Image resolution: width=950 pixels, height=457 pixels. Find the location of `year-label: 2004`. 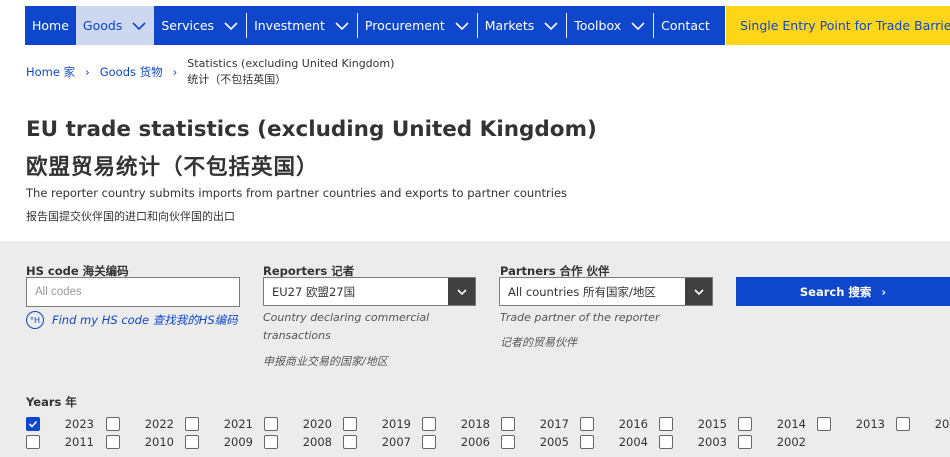

year-label: 2004 is located at coordinates (633, 442).